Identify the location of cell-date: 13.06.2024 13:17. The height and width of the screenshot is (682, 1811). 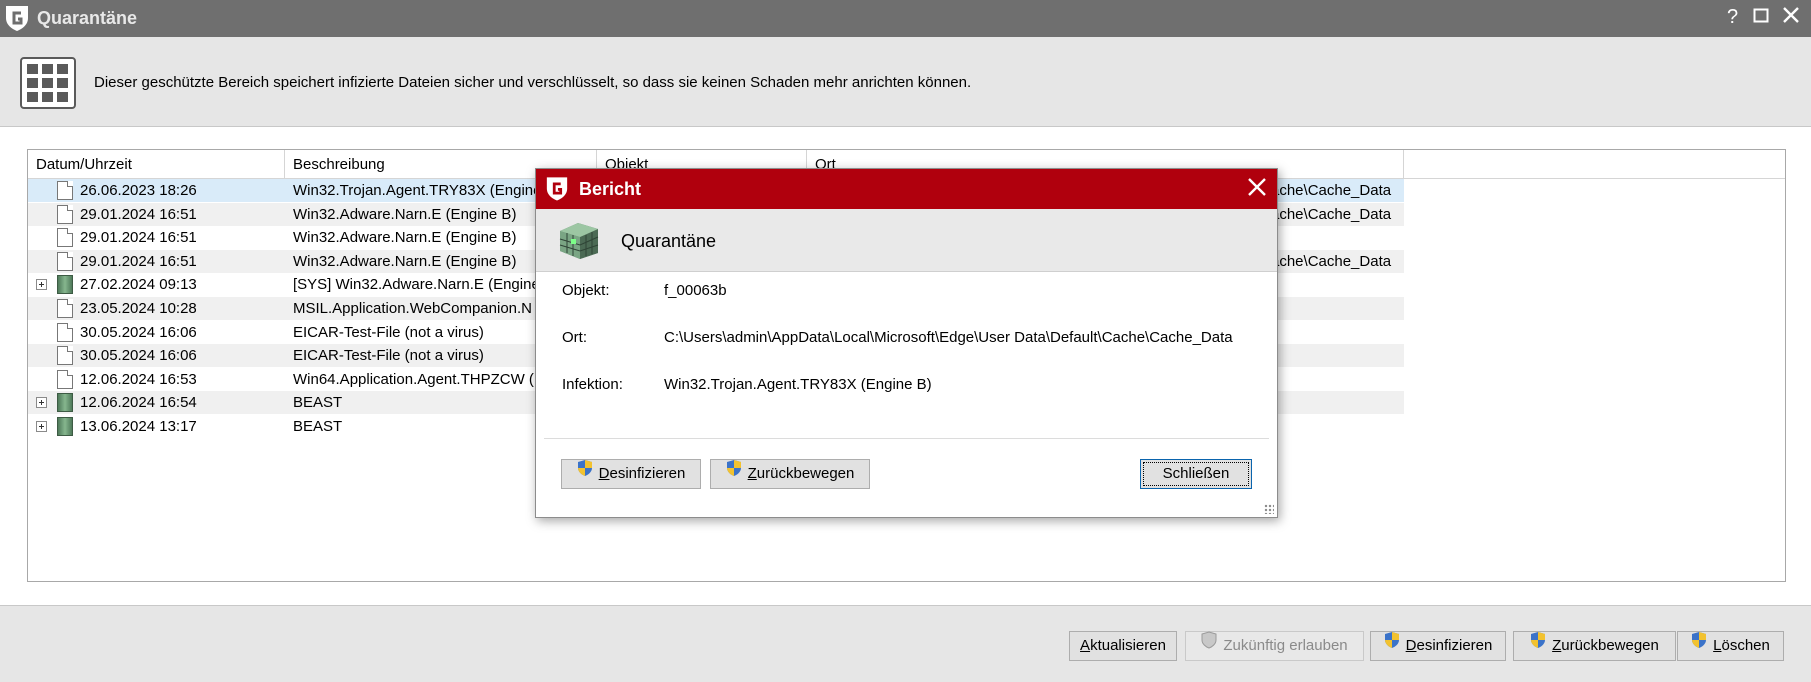
(138, 426).